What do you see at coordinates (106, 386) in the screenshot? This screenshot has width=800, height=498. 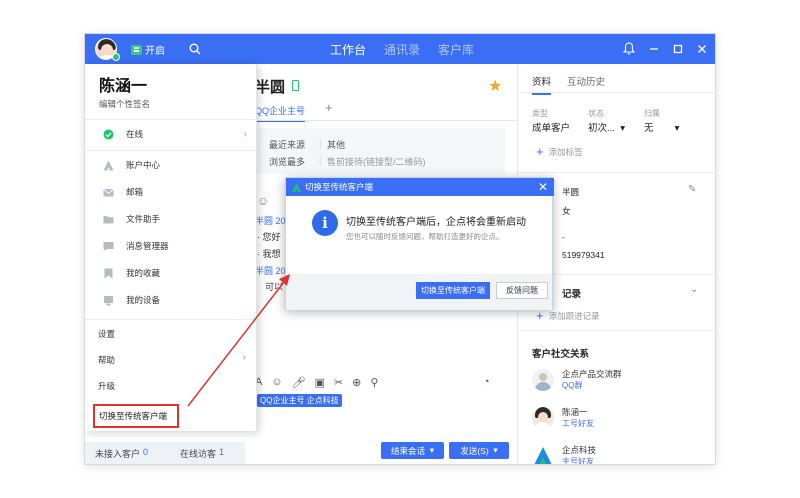 I see `menu-item-upgrade: 升级` at bounding box center [106, 386].